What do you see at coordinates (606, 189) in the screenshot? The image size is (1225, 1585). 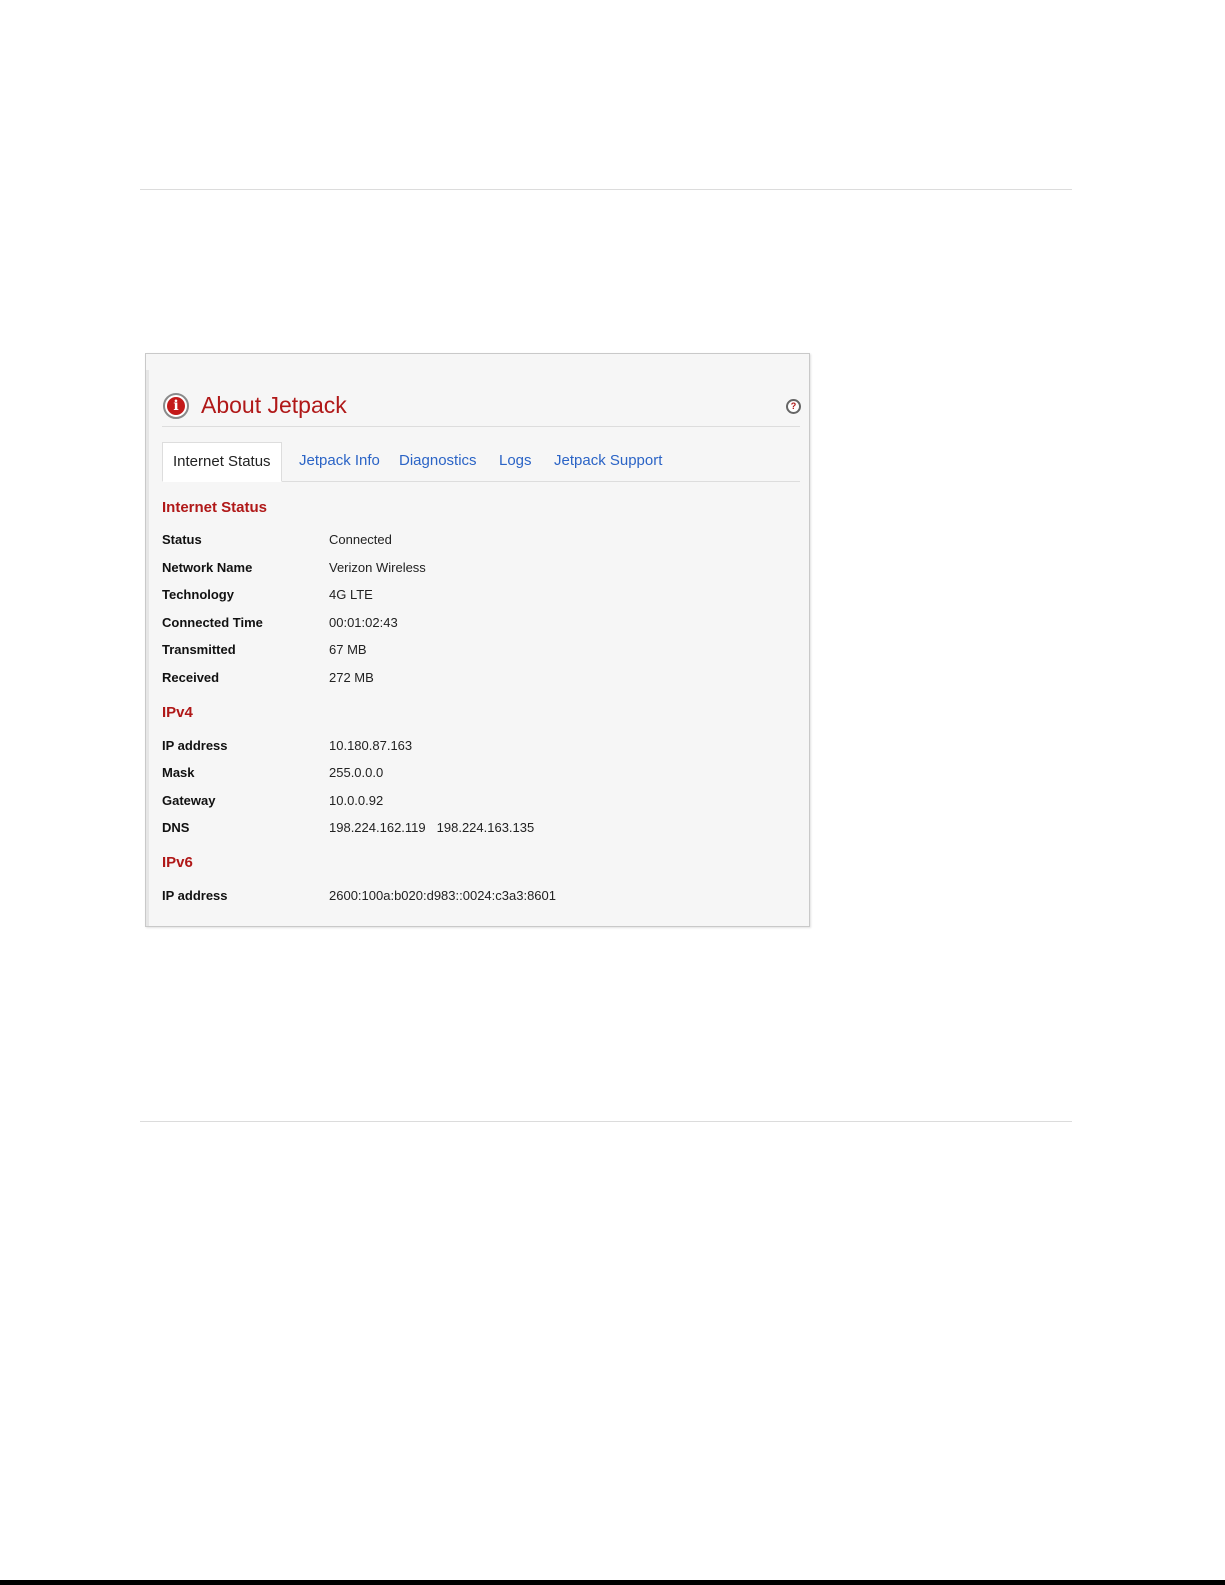 I see `top-divider` at bounding box center [606, 189].